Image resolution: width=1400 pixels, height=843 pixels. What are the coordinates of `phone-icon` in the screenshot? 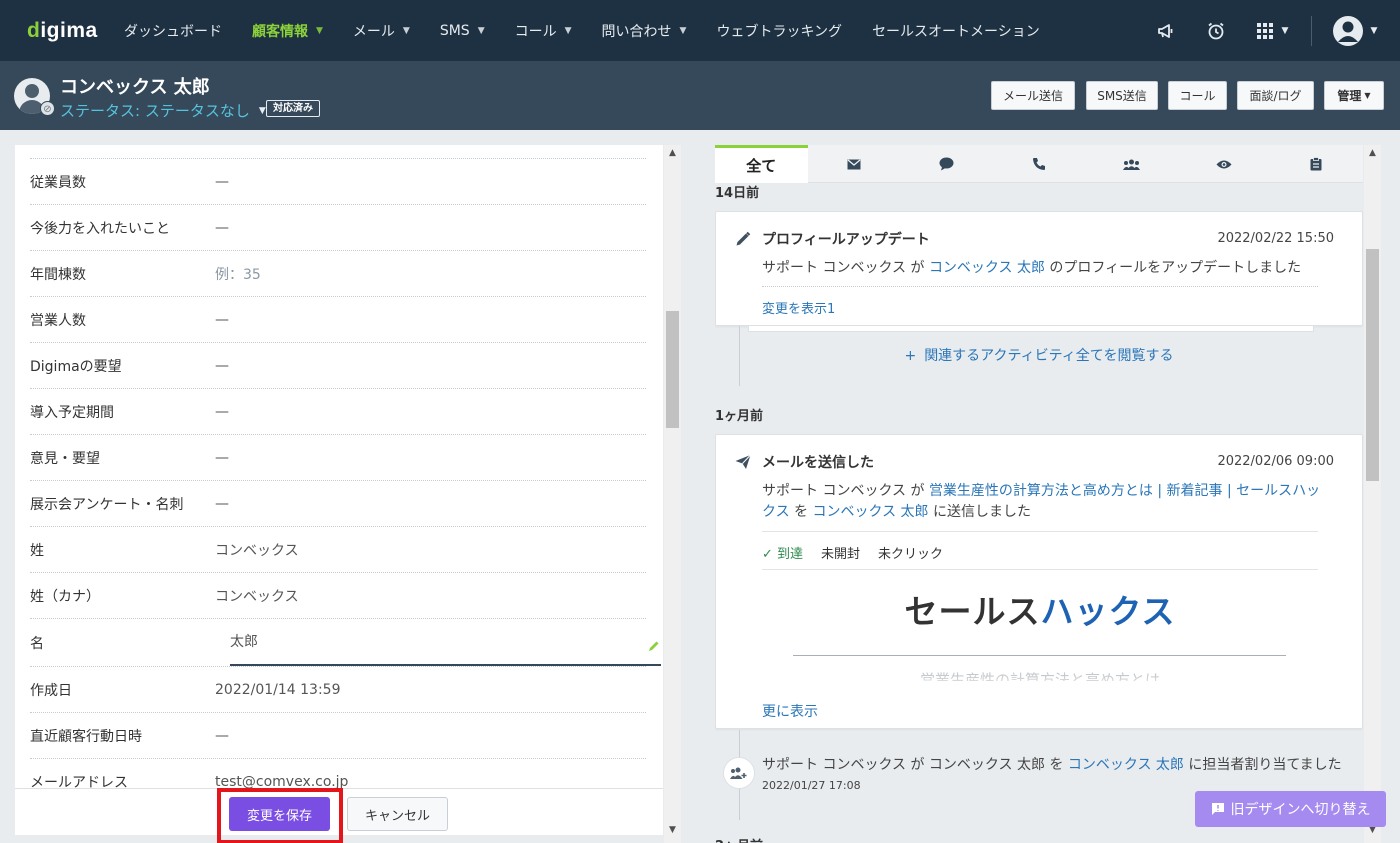 It's located at (1038, 164).